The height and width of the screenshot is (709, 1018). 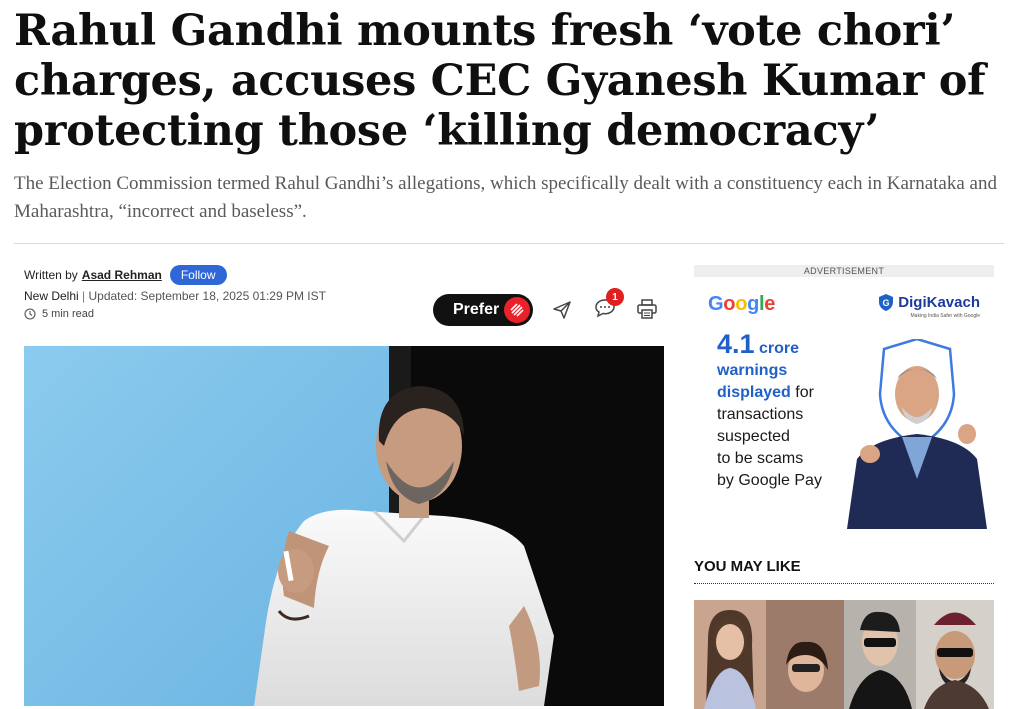 I want to click on svg-text: G, so click(x=886, y=303).